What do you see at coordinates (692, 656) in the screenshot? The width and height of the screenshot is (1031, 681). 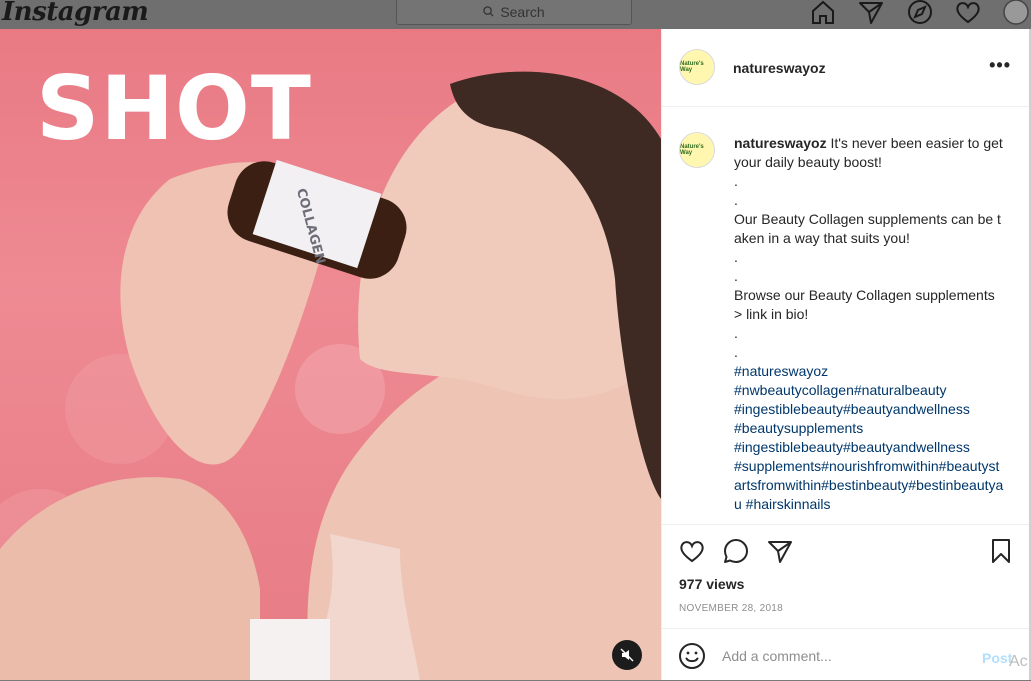 I see `emoji-icon` at bounding box center [692, 656].